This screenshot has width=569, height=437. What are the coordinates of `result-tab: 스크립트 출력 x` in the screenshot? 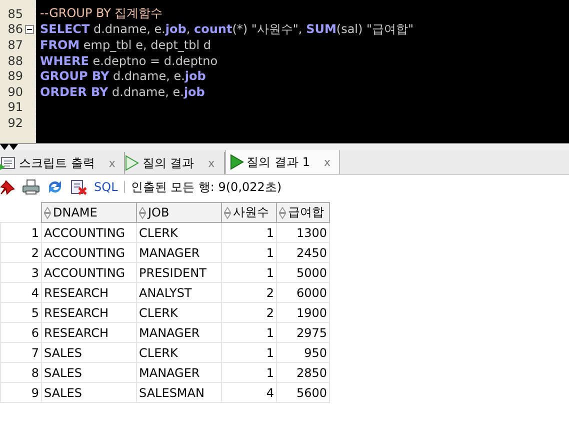 It's located at (63, 163).